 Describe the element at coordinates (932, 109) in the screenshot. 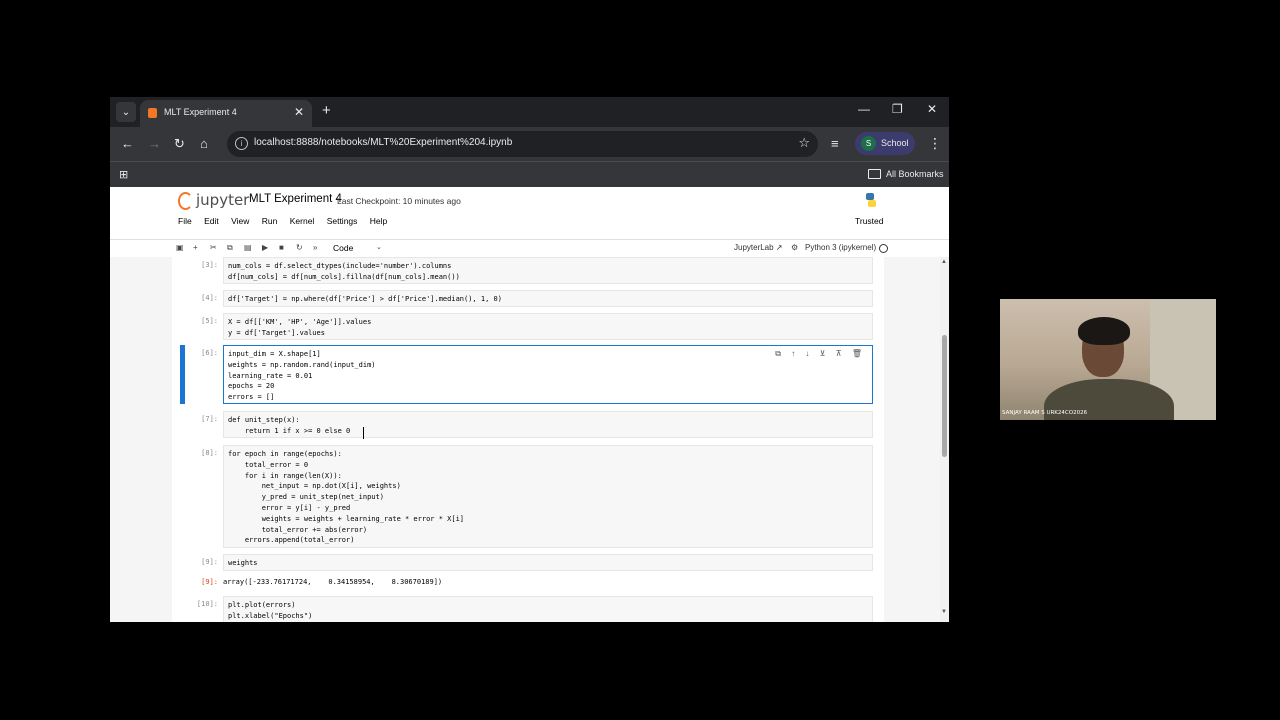

I see `close-window-icon: ✕` at that location.